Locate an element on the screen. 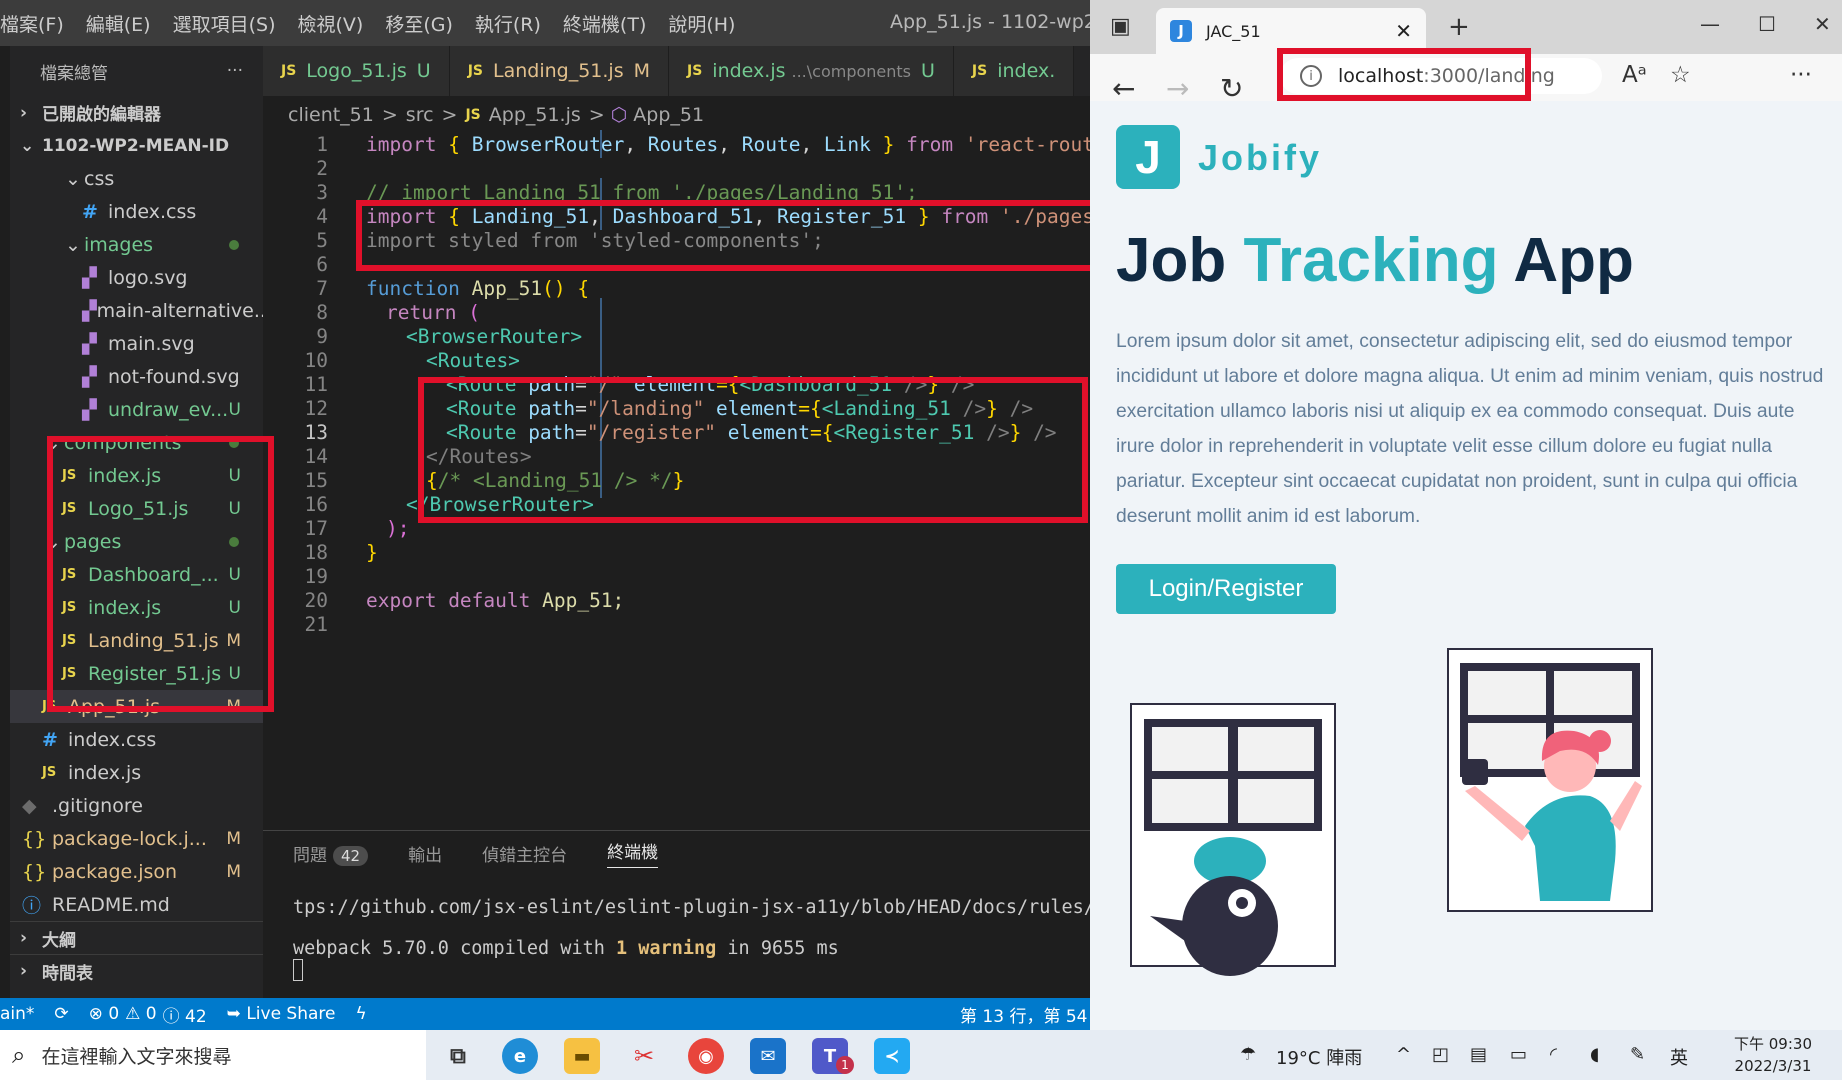 Image resolution: width=1842 pixels, height=1080 pixels. menu-run: 執行(R) is located at coordinates (508, 23).